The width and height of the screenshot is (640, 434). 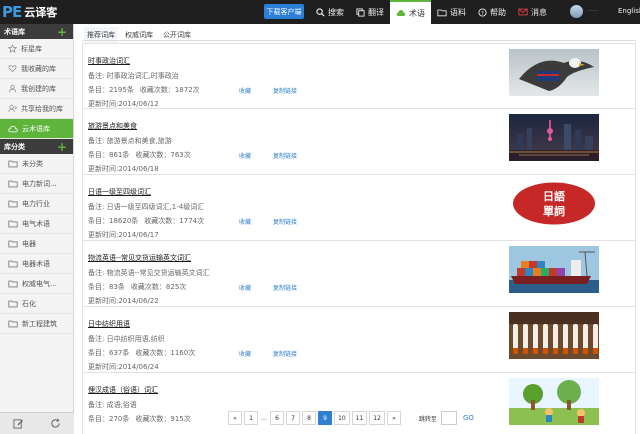 What do you see at coordinates (554, 269) in the screenshot?
I see `library-thumbnail-ship` at bounding box center [554, 269].